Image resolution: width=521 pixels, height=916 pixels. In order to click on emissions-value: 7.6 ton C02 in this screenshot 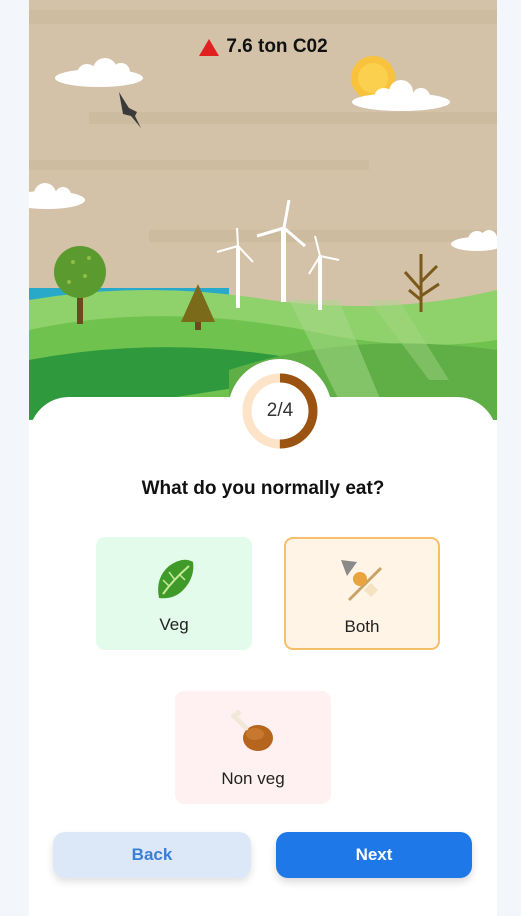, I will do `click(277, 46)`.